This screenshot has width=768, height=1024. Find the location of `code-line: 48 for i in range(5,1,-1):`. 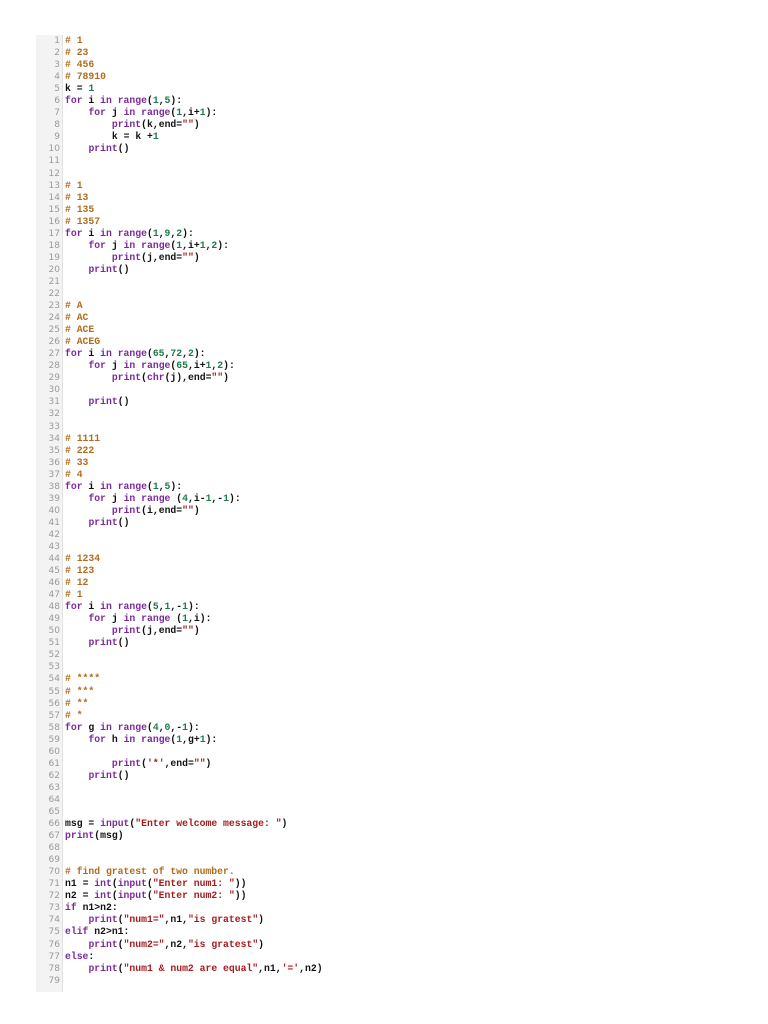

code-line: 48 for i in range(5,1,-1): is located at coordinates (386, 607).